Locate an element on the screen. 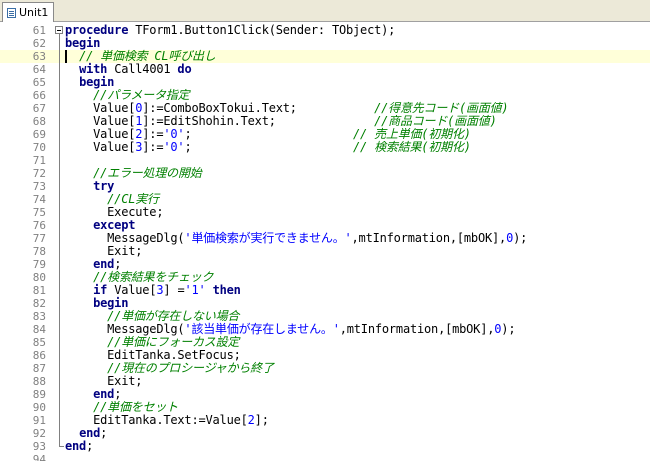 The image size is (650, 461). comment-token: //商品コード(画面値) is located at coordinates (435, 121).